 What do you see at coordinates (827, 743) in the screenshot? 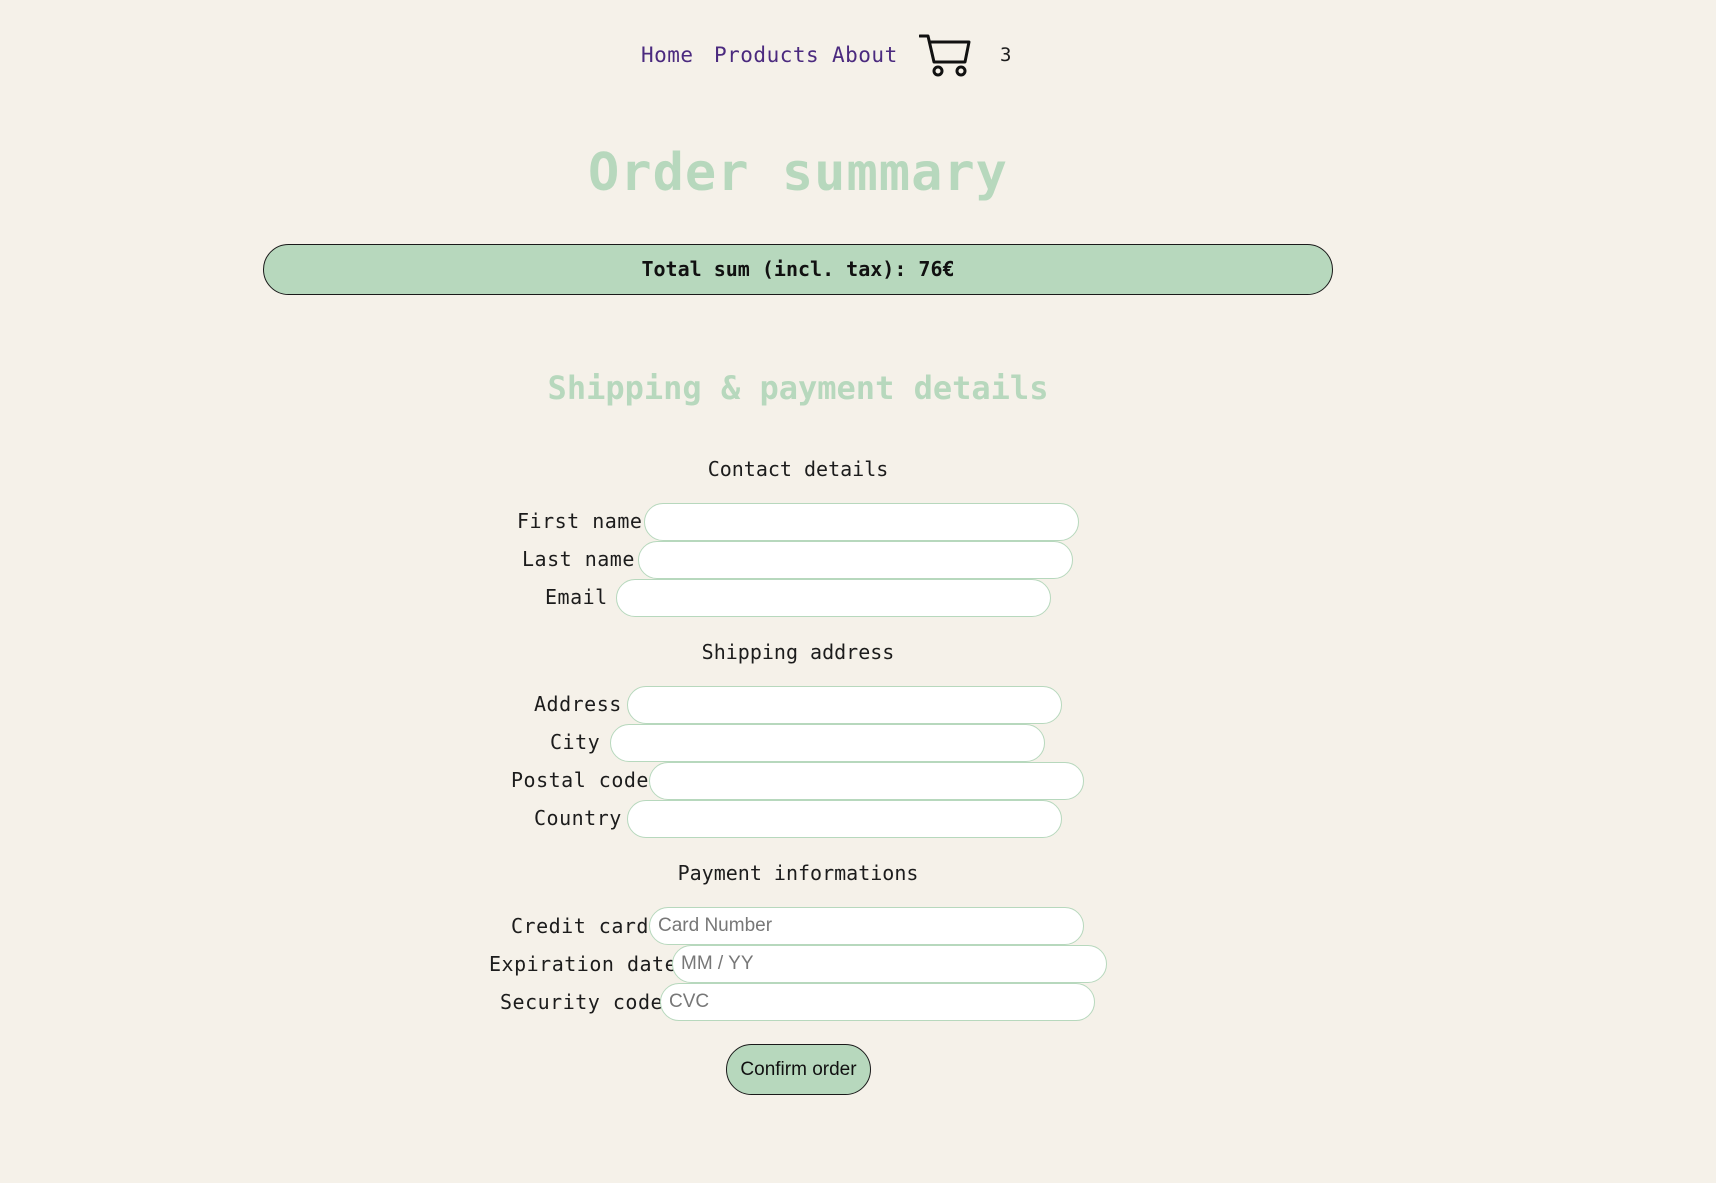
I see `city-field` at bounding box center [827, 743].